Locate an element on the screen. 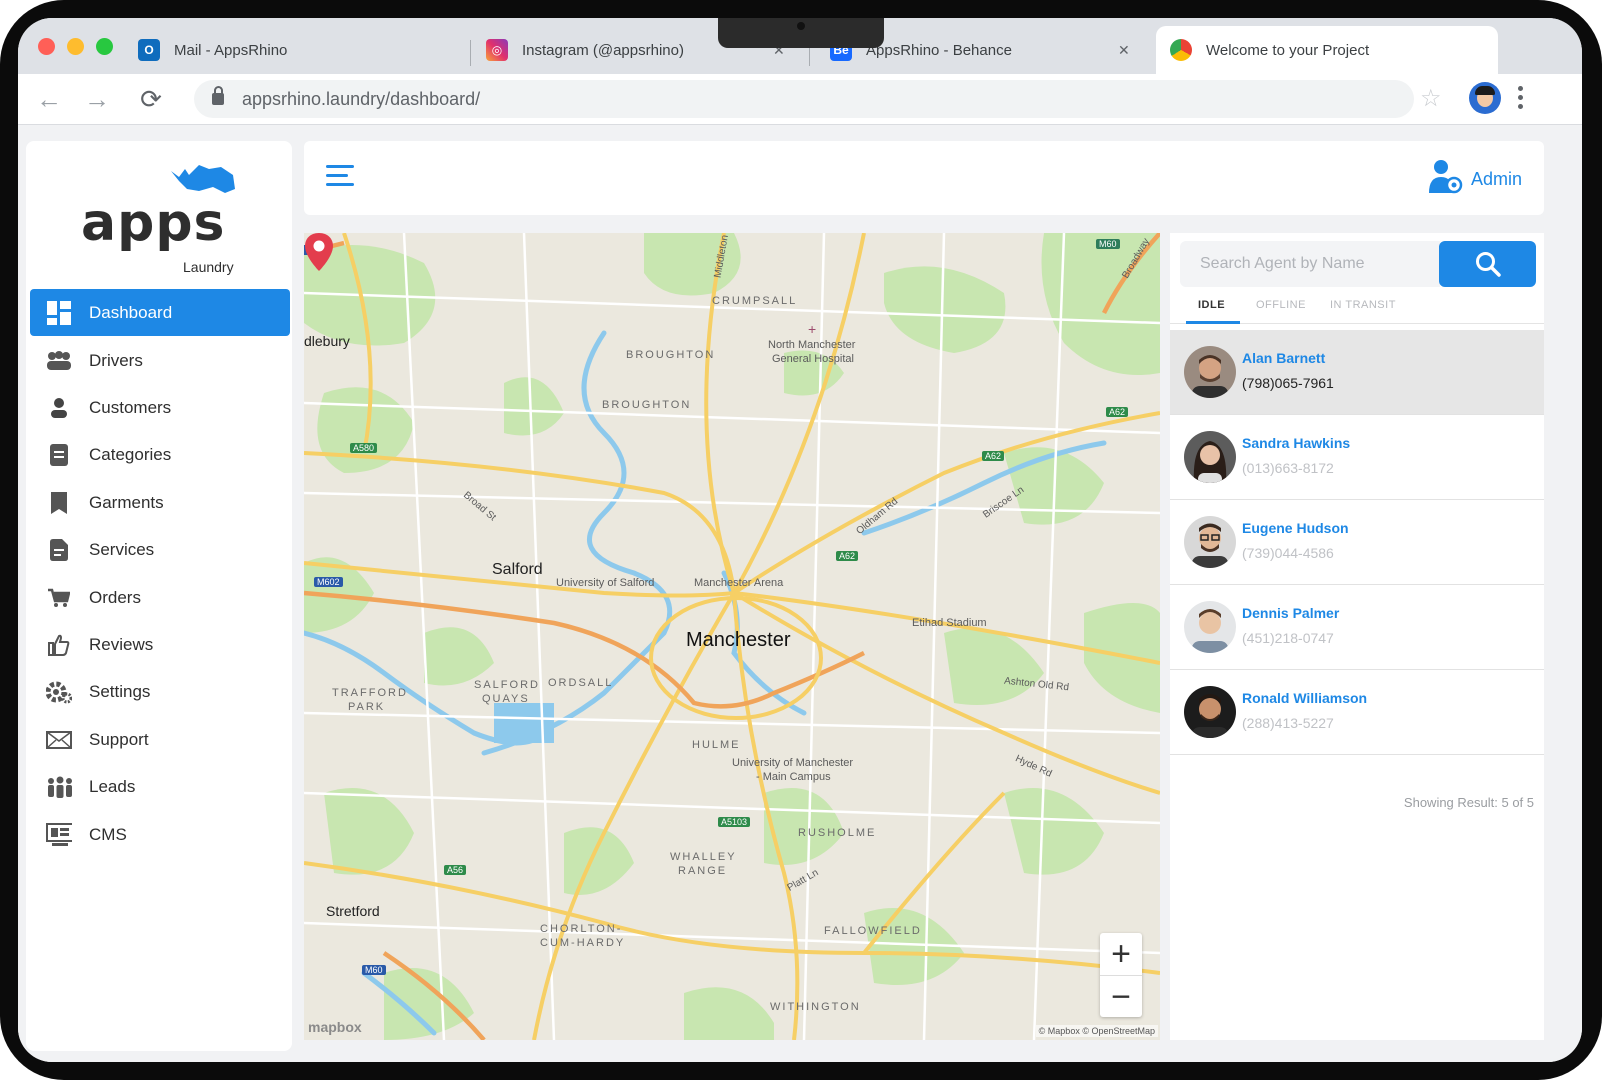  sidebar-item-garments: Garments is located at coordinates (160, 502).